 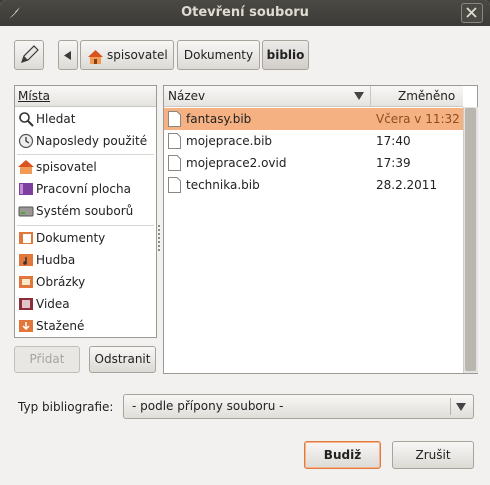 I want to click on add-bookmark-button: Přidat, so click(x=47, y=359).